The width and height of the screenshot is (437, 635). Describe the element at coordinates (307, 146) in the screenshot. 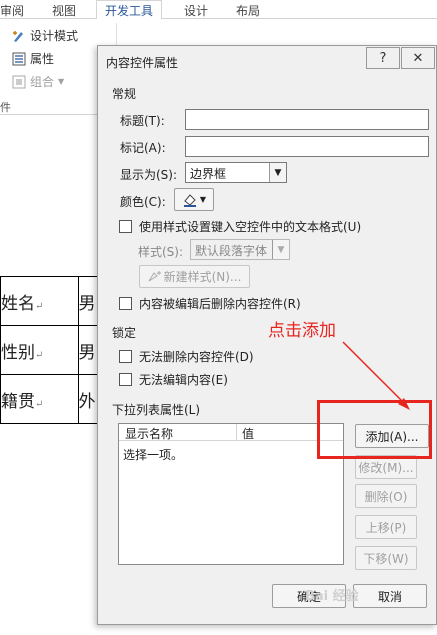

I see `tag-input` at that location.